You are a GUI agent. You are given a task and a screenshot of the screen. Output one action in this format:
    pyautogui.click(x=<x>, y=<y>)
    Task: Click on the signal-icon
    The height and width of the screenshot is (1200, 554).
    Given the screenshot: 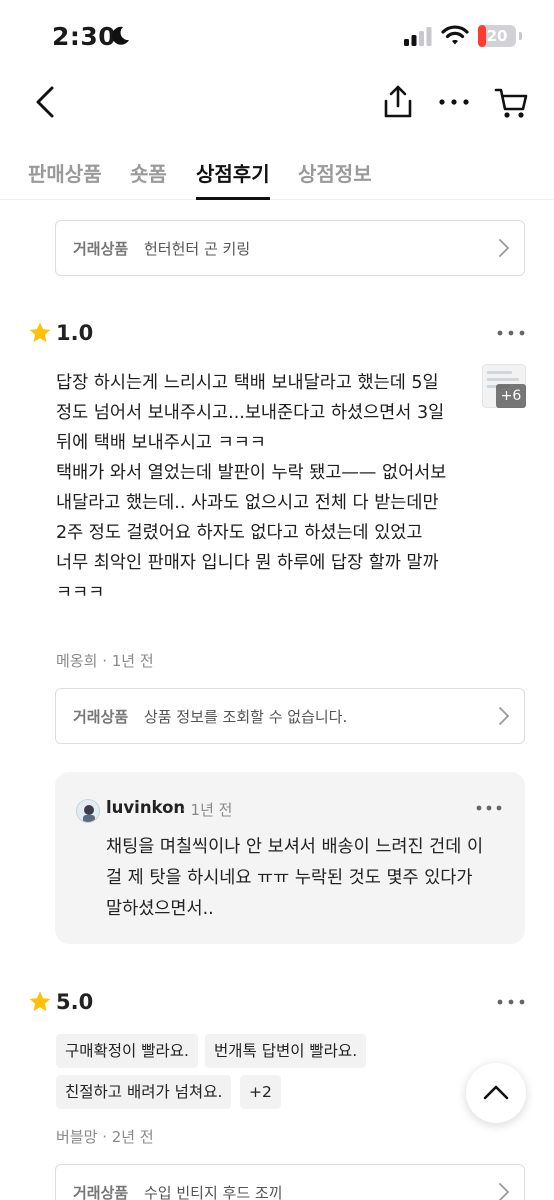 What is the action you would take?
    pyautogui.click(x=418, y=36)
    